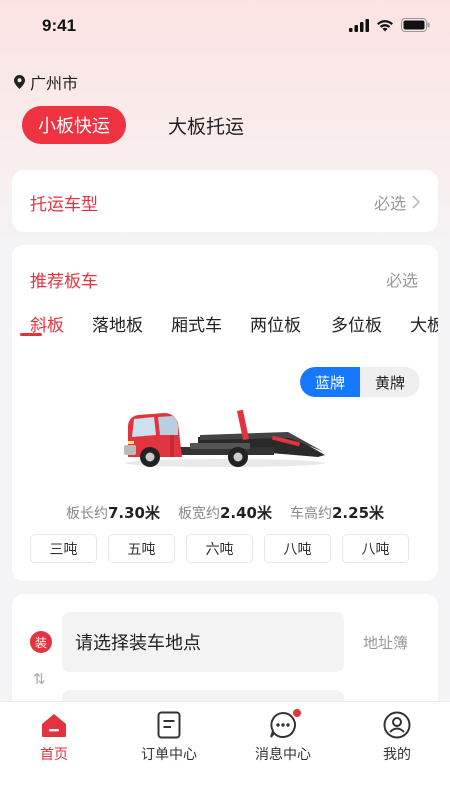  I want to click on message-badge-dot, so click(297, 713).